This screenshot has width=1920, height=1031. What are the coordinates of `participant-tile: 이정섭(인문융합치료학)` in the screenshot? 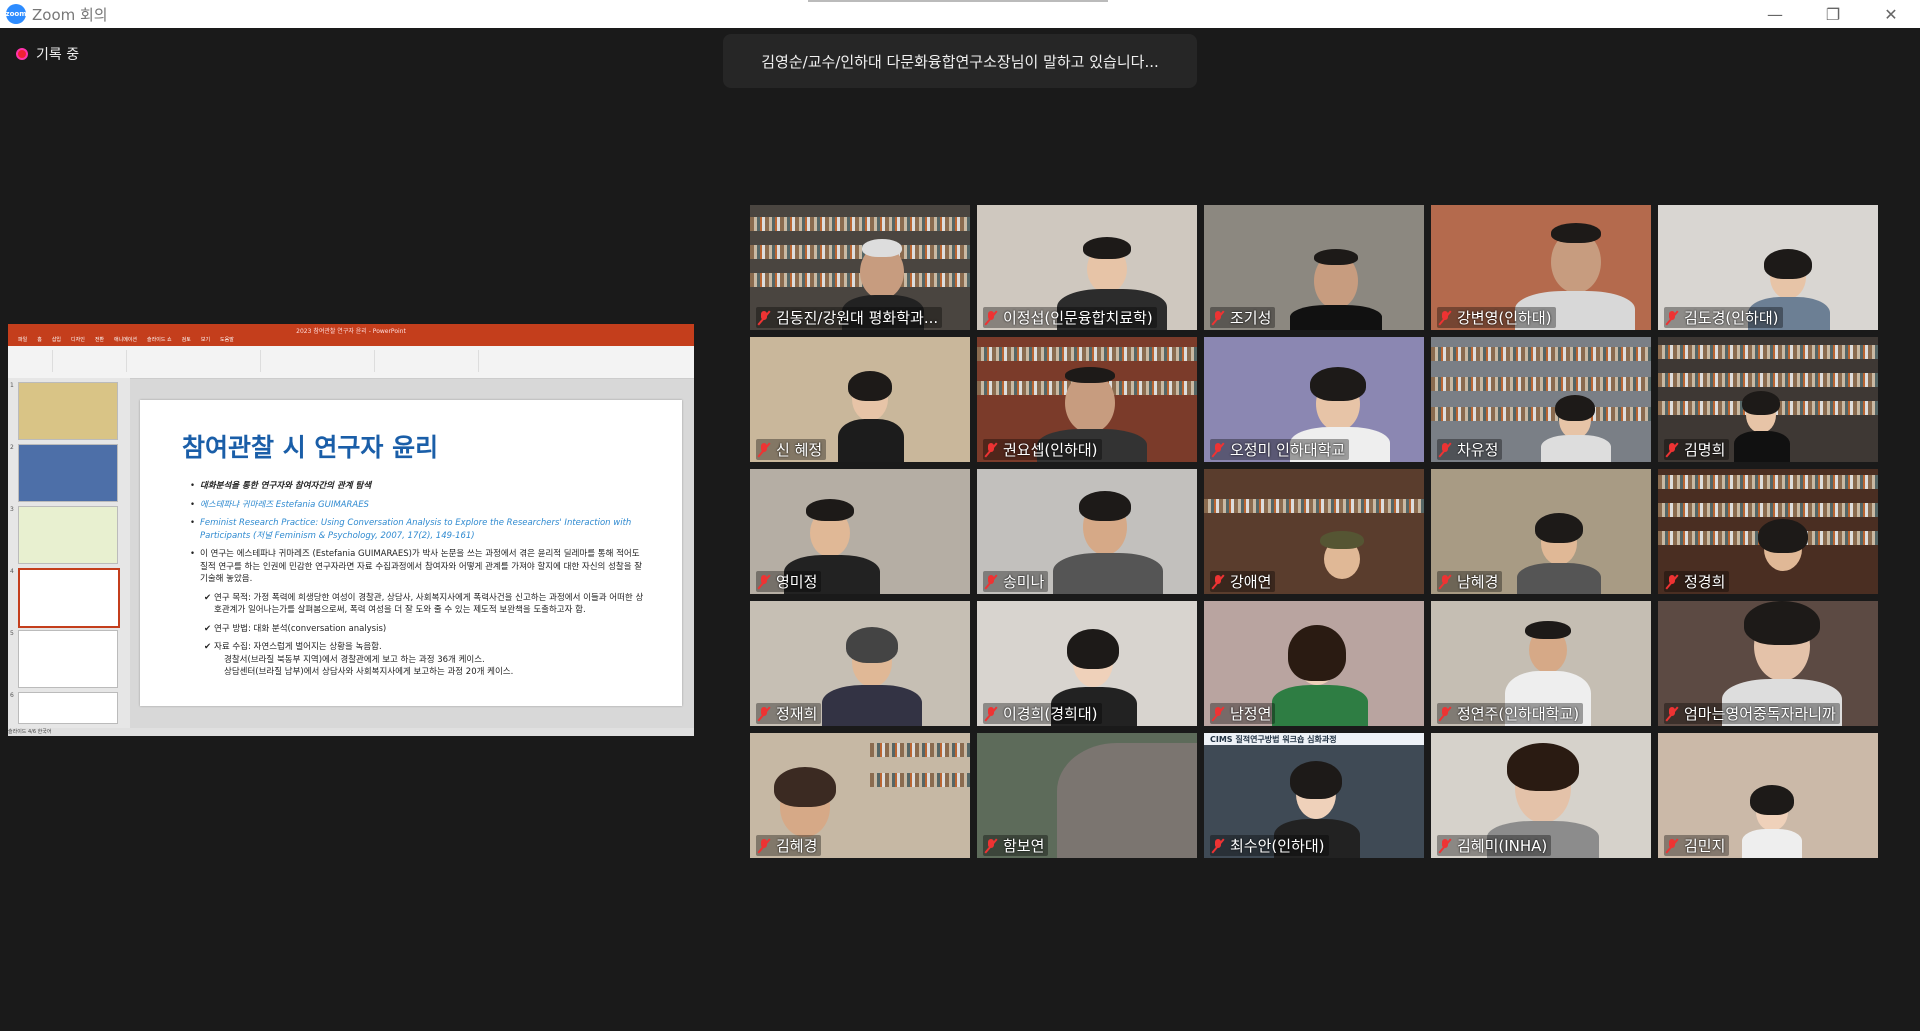 It's located at (1087, 267).